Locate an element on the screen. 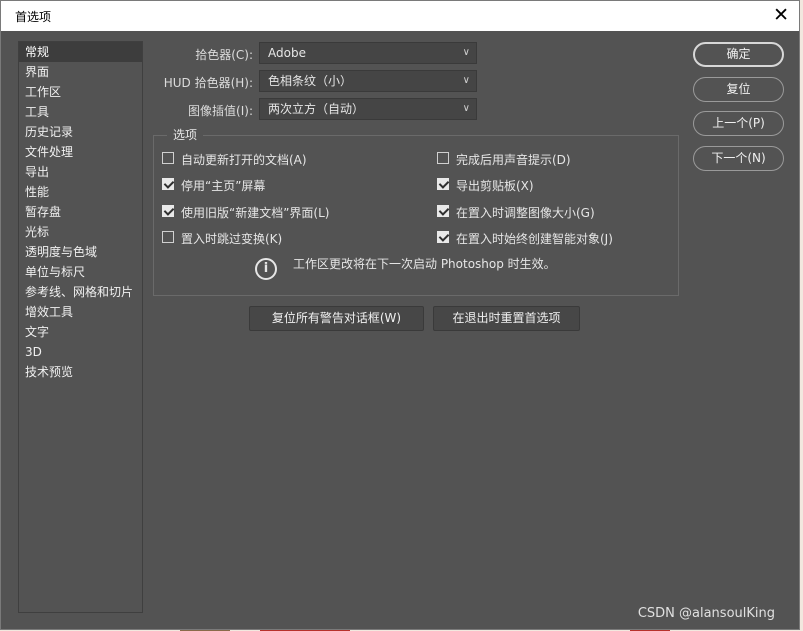 This screenshot has height=631, width=803. legacy-new-doc-checkbox is located at coordinates (168, 211).